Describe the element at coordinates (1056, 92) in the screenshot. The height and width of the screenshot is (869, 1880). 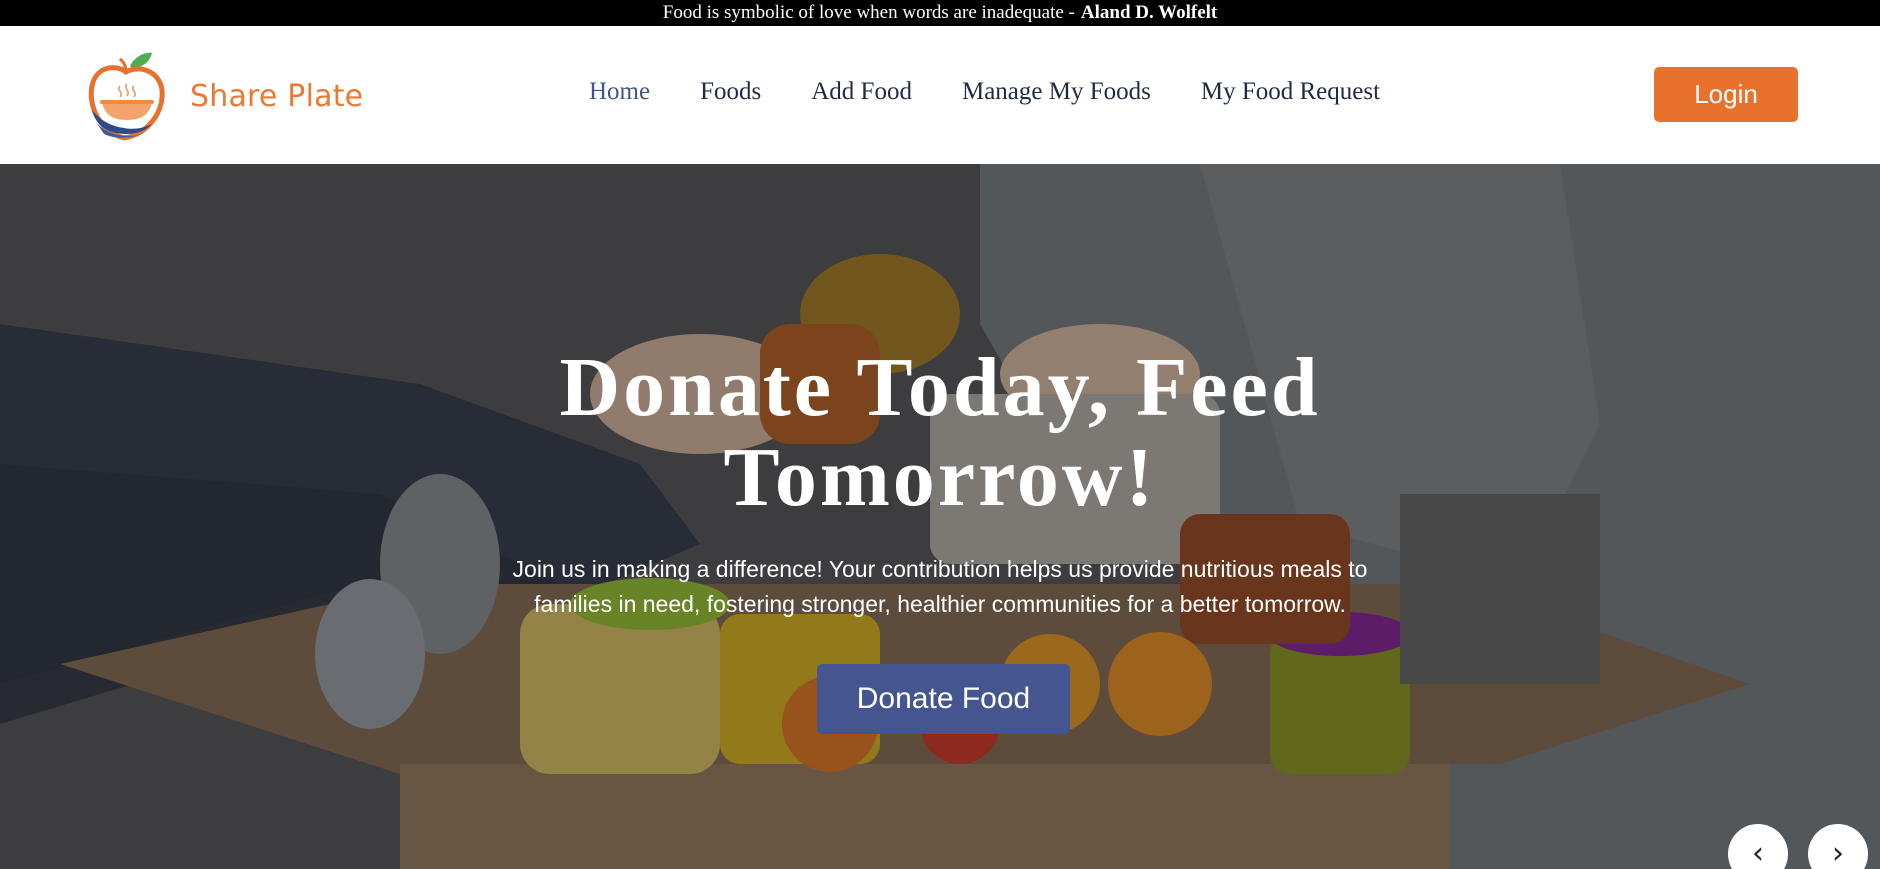
I see `nav-manage-my-foods: Manage My Foods` at that location.